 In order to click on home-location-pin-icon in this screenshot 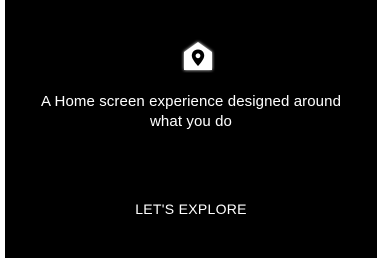, I will do `click(198, 56)`.